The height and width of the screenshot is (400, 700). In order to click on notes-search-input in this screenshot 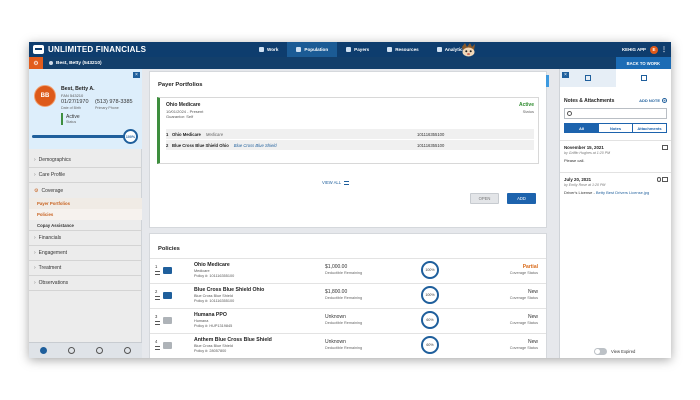, I will do `click(619, 114)`.